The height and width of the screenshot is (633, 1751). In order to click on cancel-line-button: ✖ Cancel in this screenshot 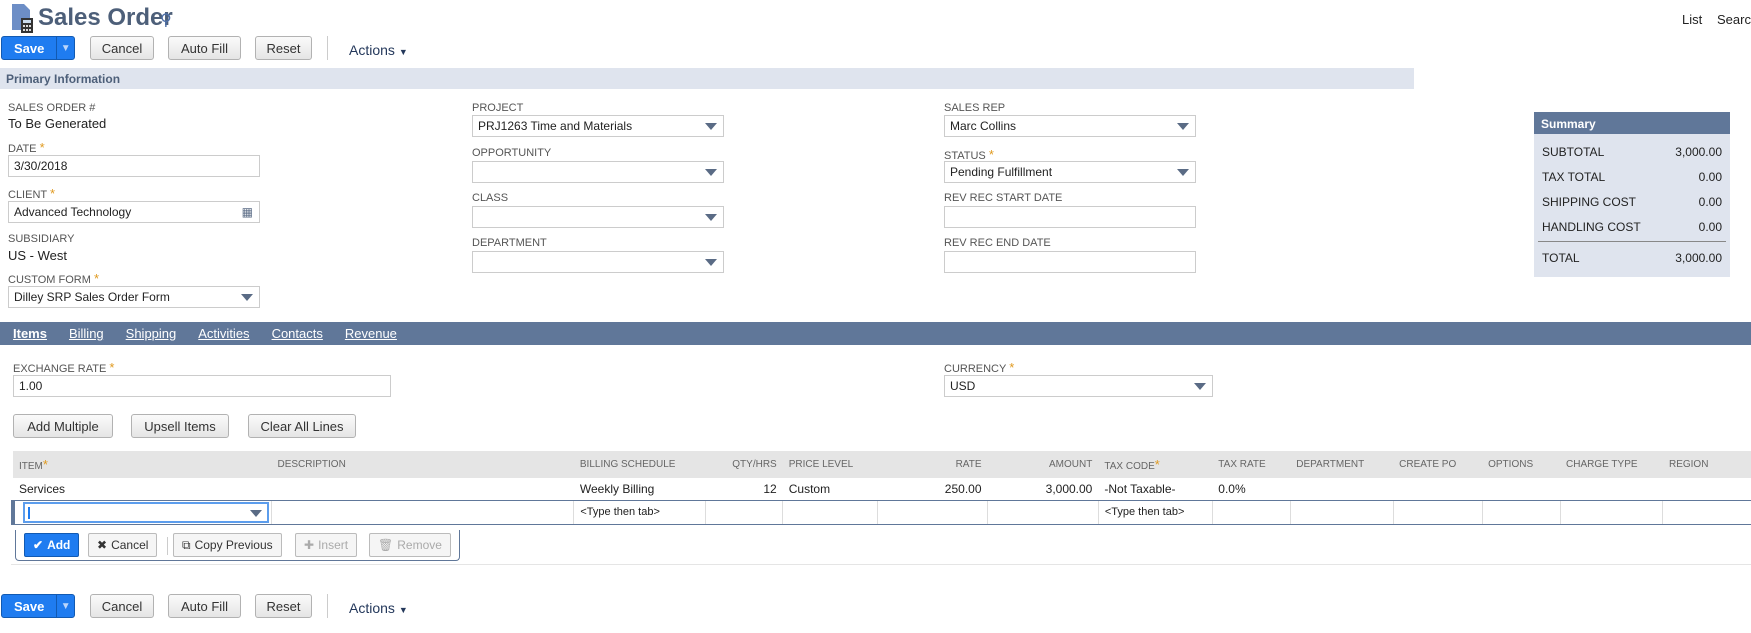, I will do `click(123, 545)`.